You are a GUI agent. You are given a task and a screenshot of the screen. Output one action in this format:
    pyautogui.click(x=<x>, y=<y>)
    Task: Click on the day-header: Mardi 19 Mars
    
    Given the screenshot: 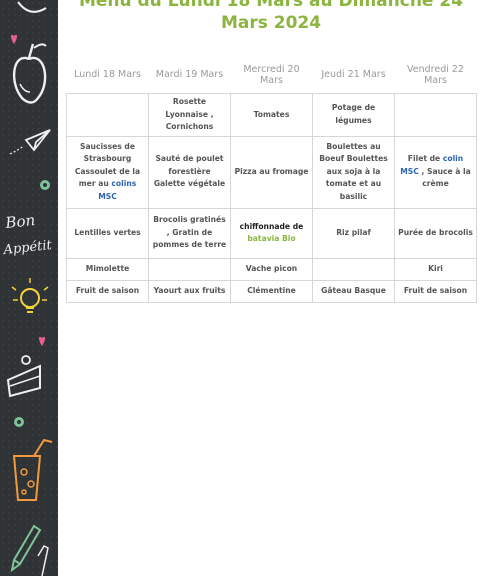 What is the action you would take?
    pyautogui.click(x=189, y=74)
    